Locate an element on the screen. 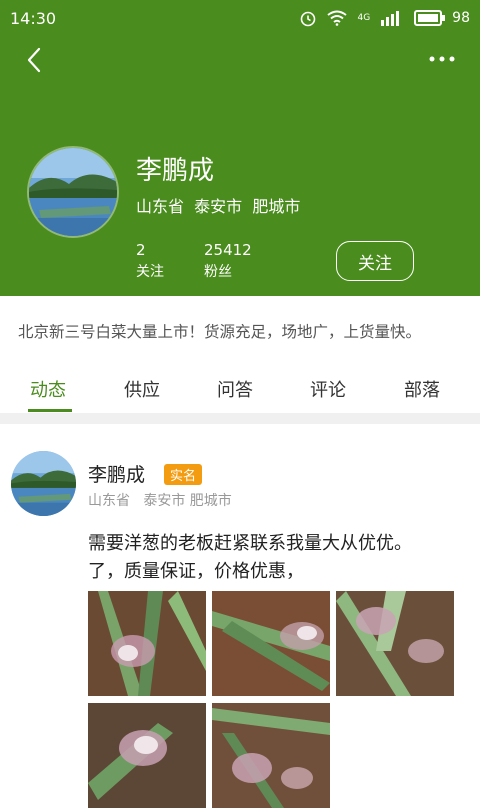 The width and height of the screenshot is (480, 808). profile-name: 李鹏成 is located at coordinates (175, 171).